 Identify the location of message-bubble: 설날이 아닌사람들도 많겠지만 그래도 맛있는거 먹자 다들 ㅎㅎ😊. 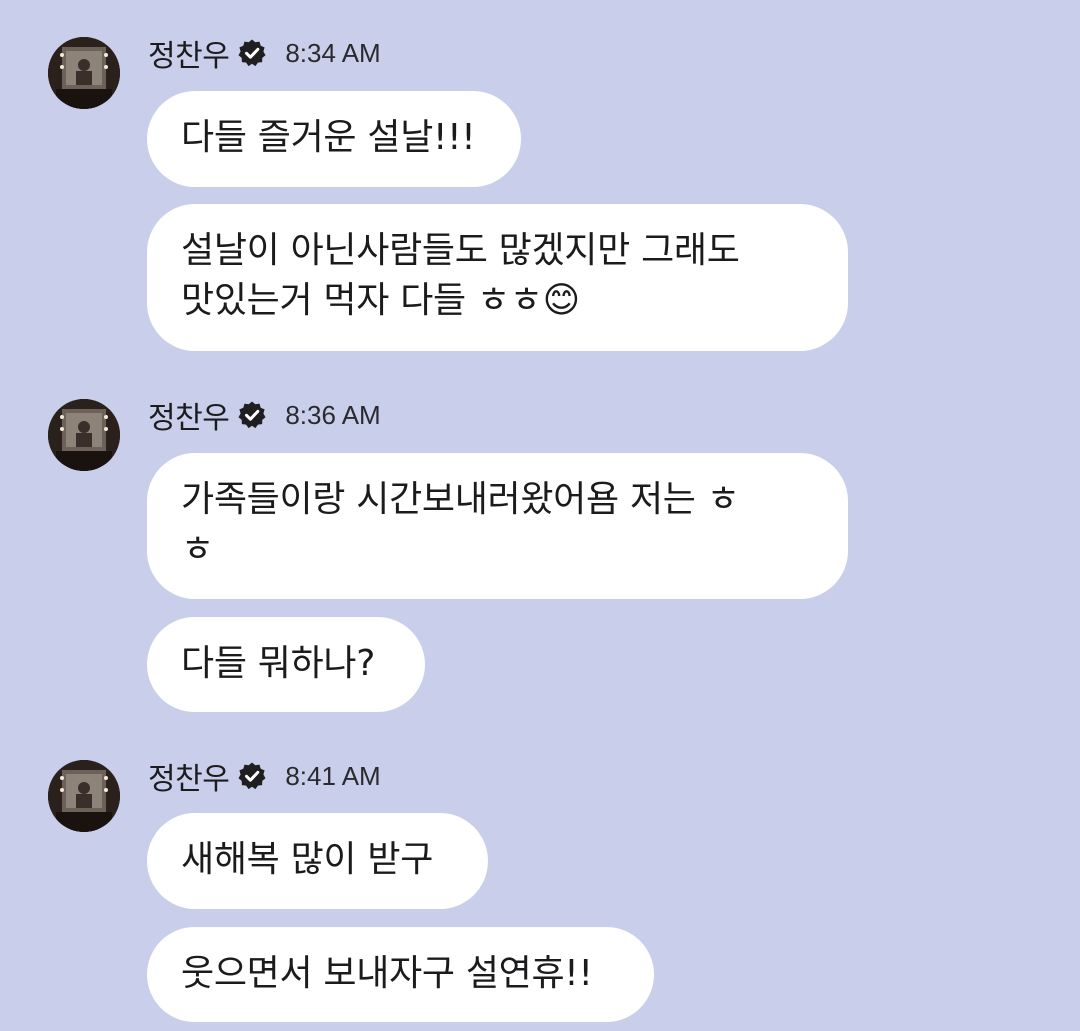
(497, 277).